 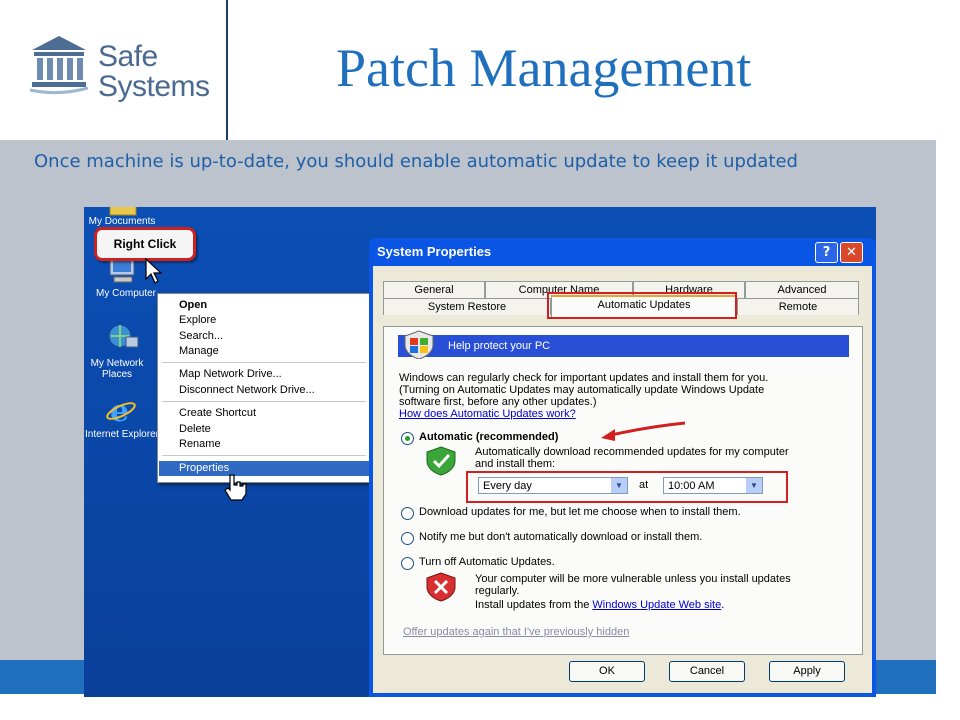 I want to click on desktop-label-my-documents: My Documents, so click(x=122, y=221).